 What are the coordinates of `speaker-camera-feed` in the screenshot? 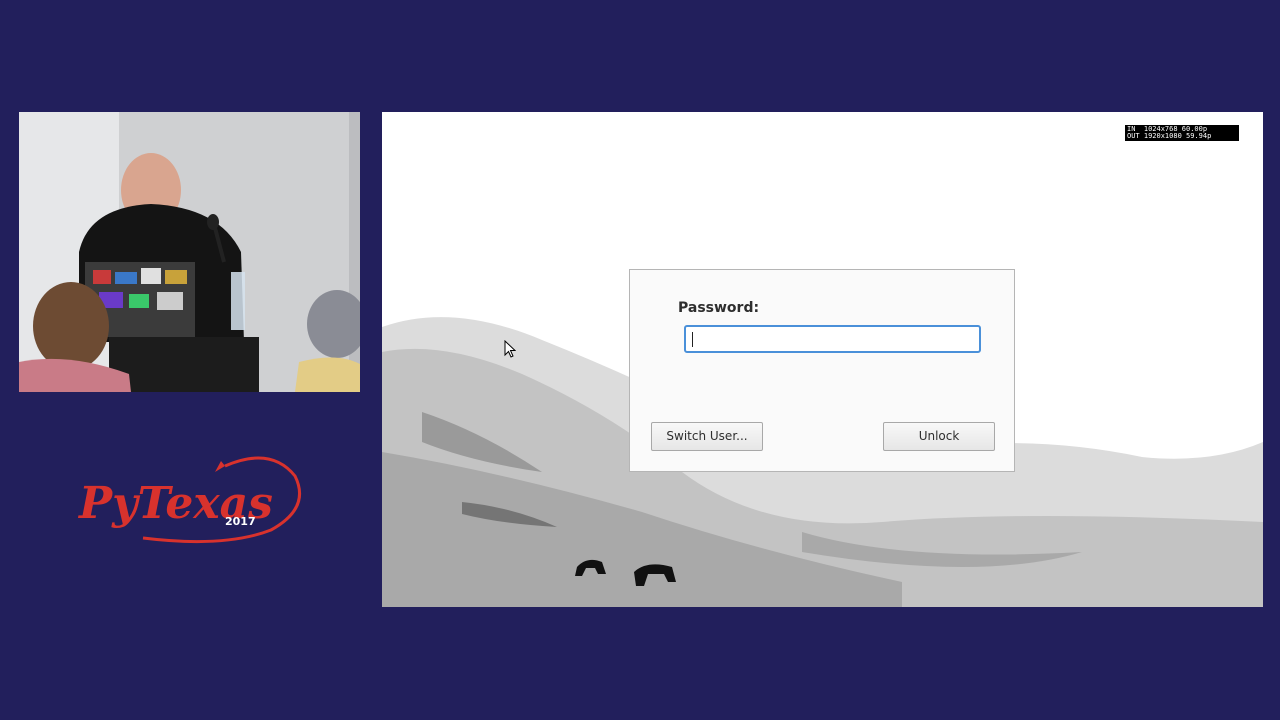 It's located at (189, 252).